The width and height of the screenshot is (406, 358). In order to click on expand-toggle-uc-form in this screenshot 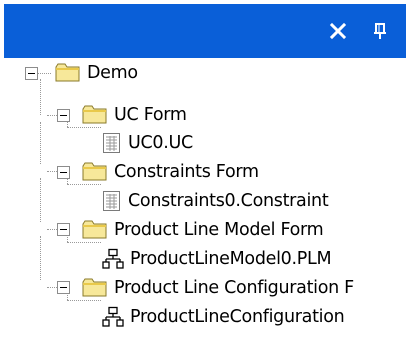, I will do `click(63, 115)`.